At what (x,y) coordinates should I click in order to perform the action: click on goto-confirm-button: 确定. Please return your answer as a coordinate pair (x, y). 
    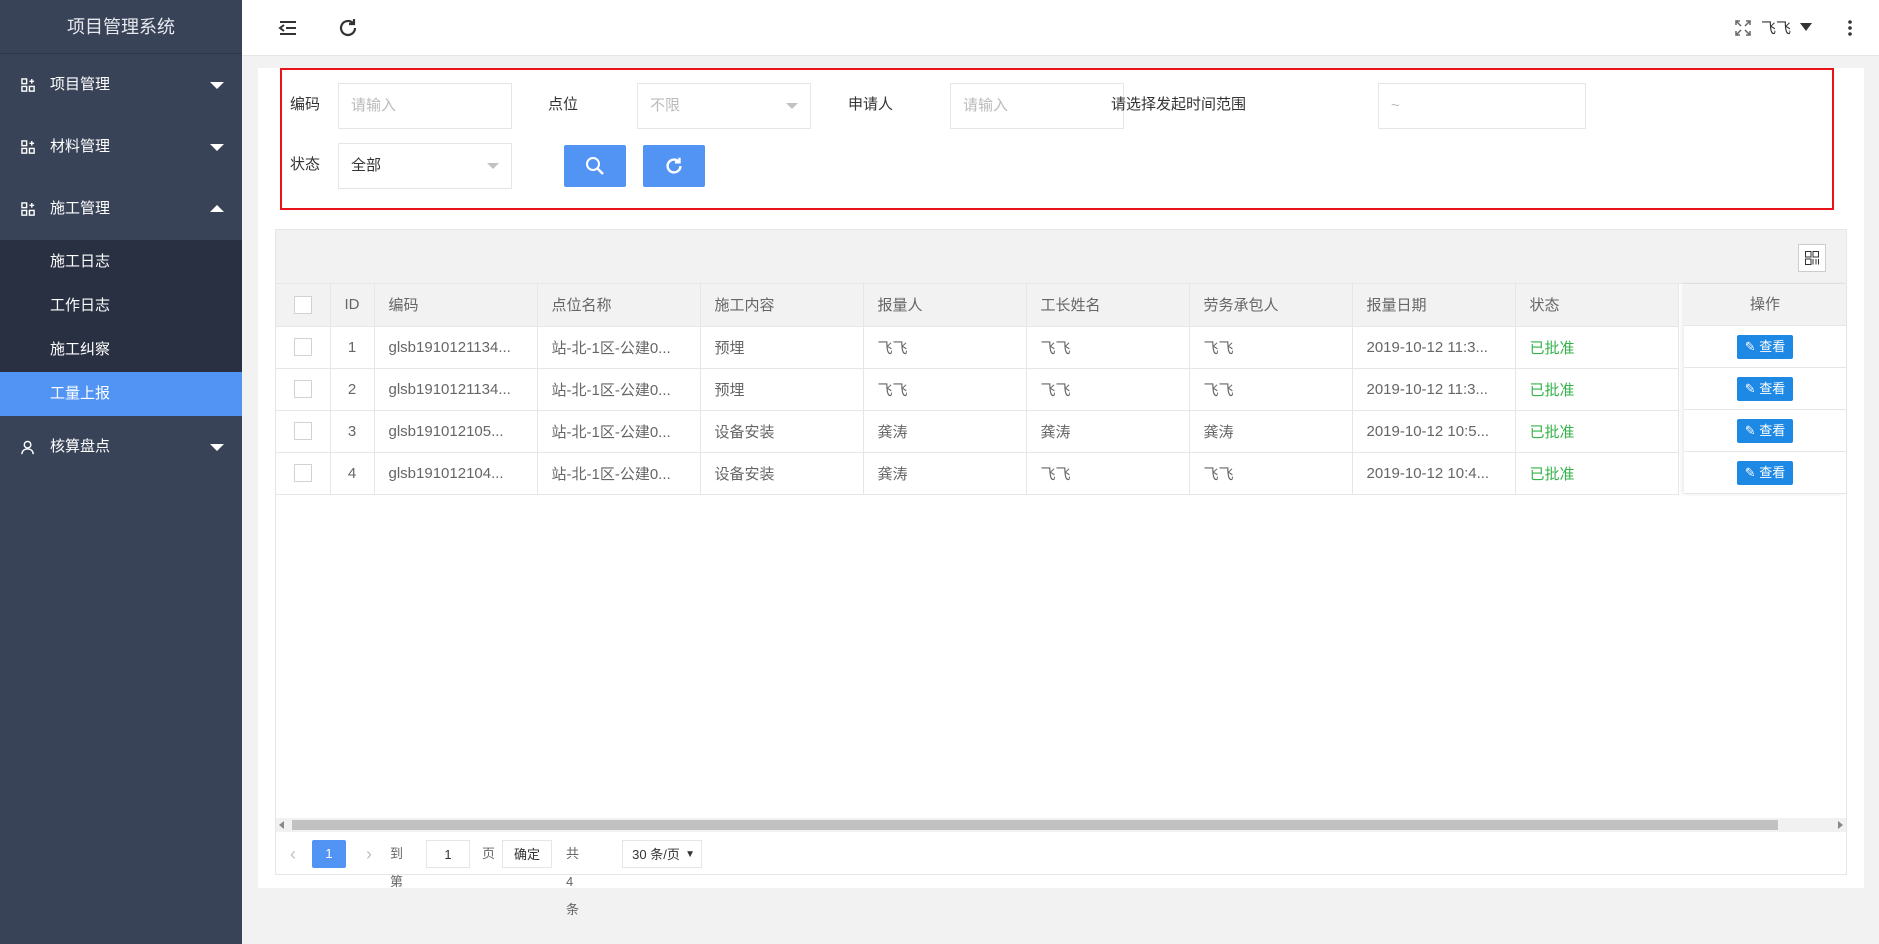
    Looking at the image, I should click on (527, 854).